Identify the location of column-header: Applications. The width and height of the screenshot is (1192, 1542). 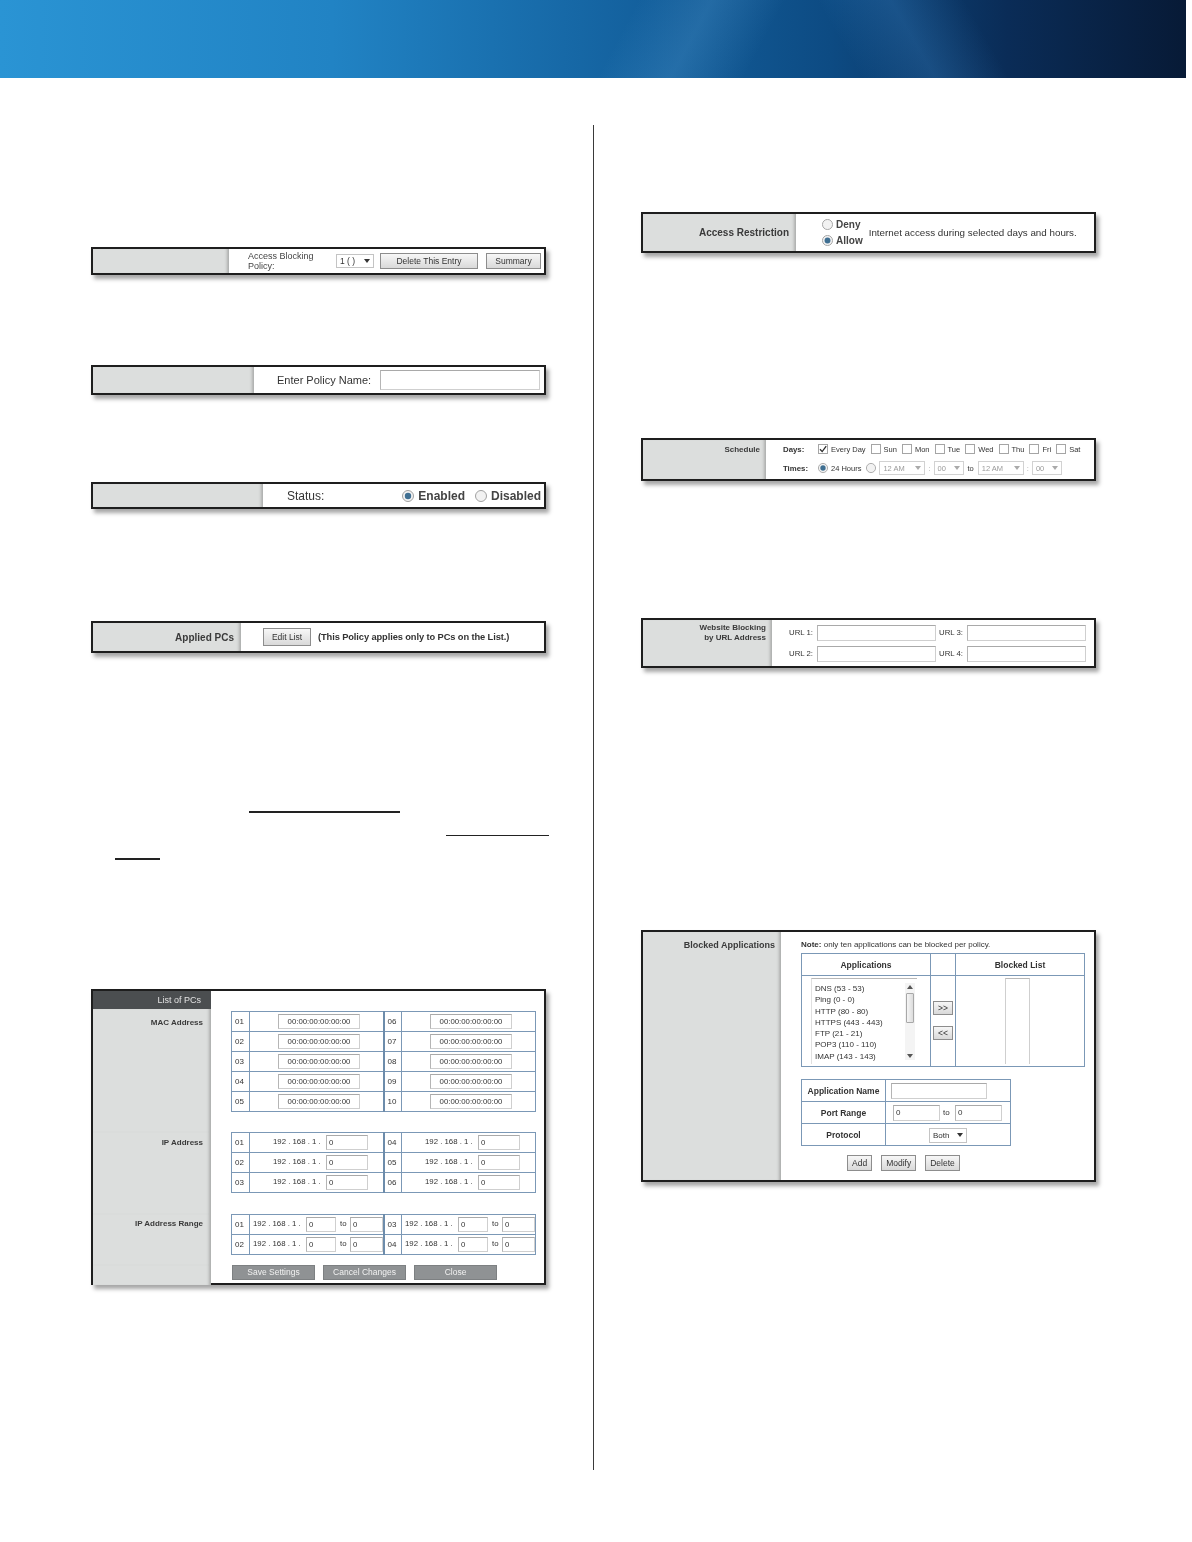
(866, 964).